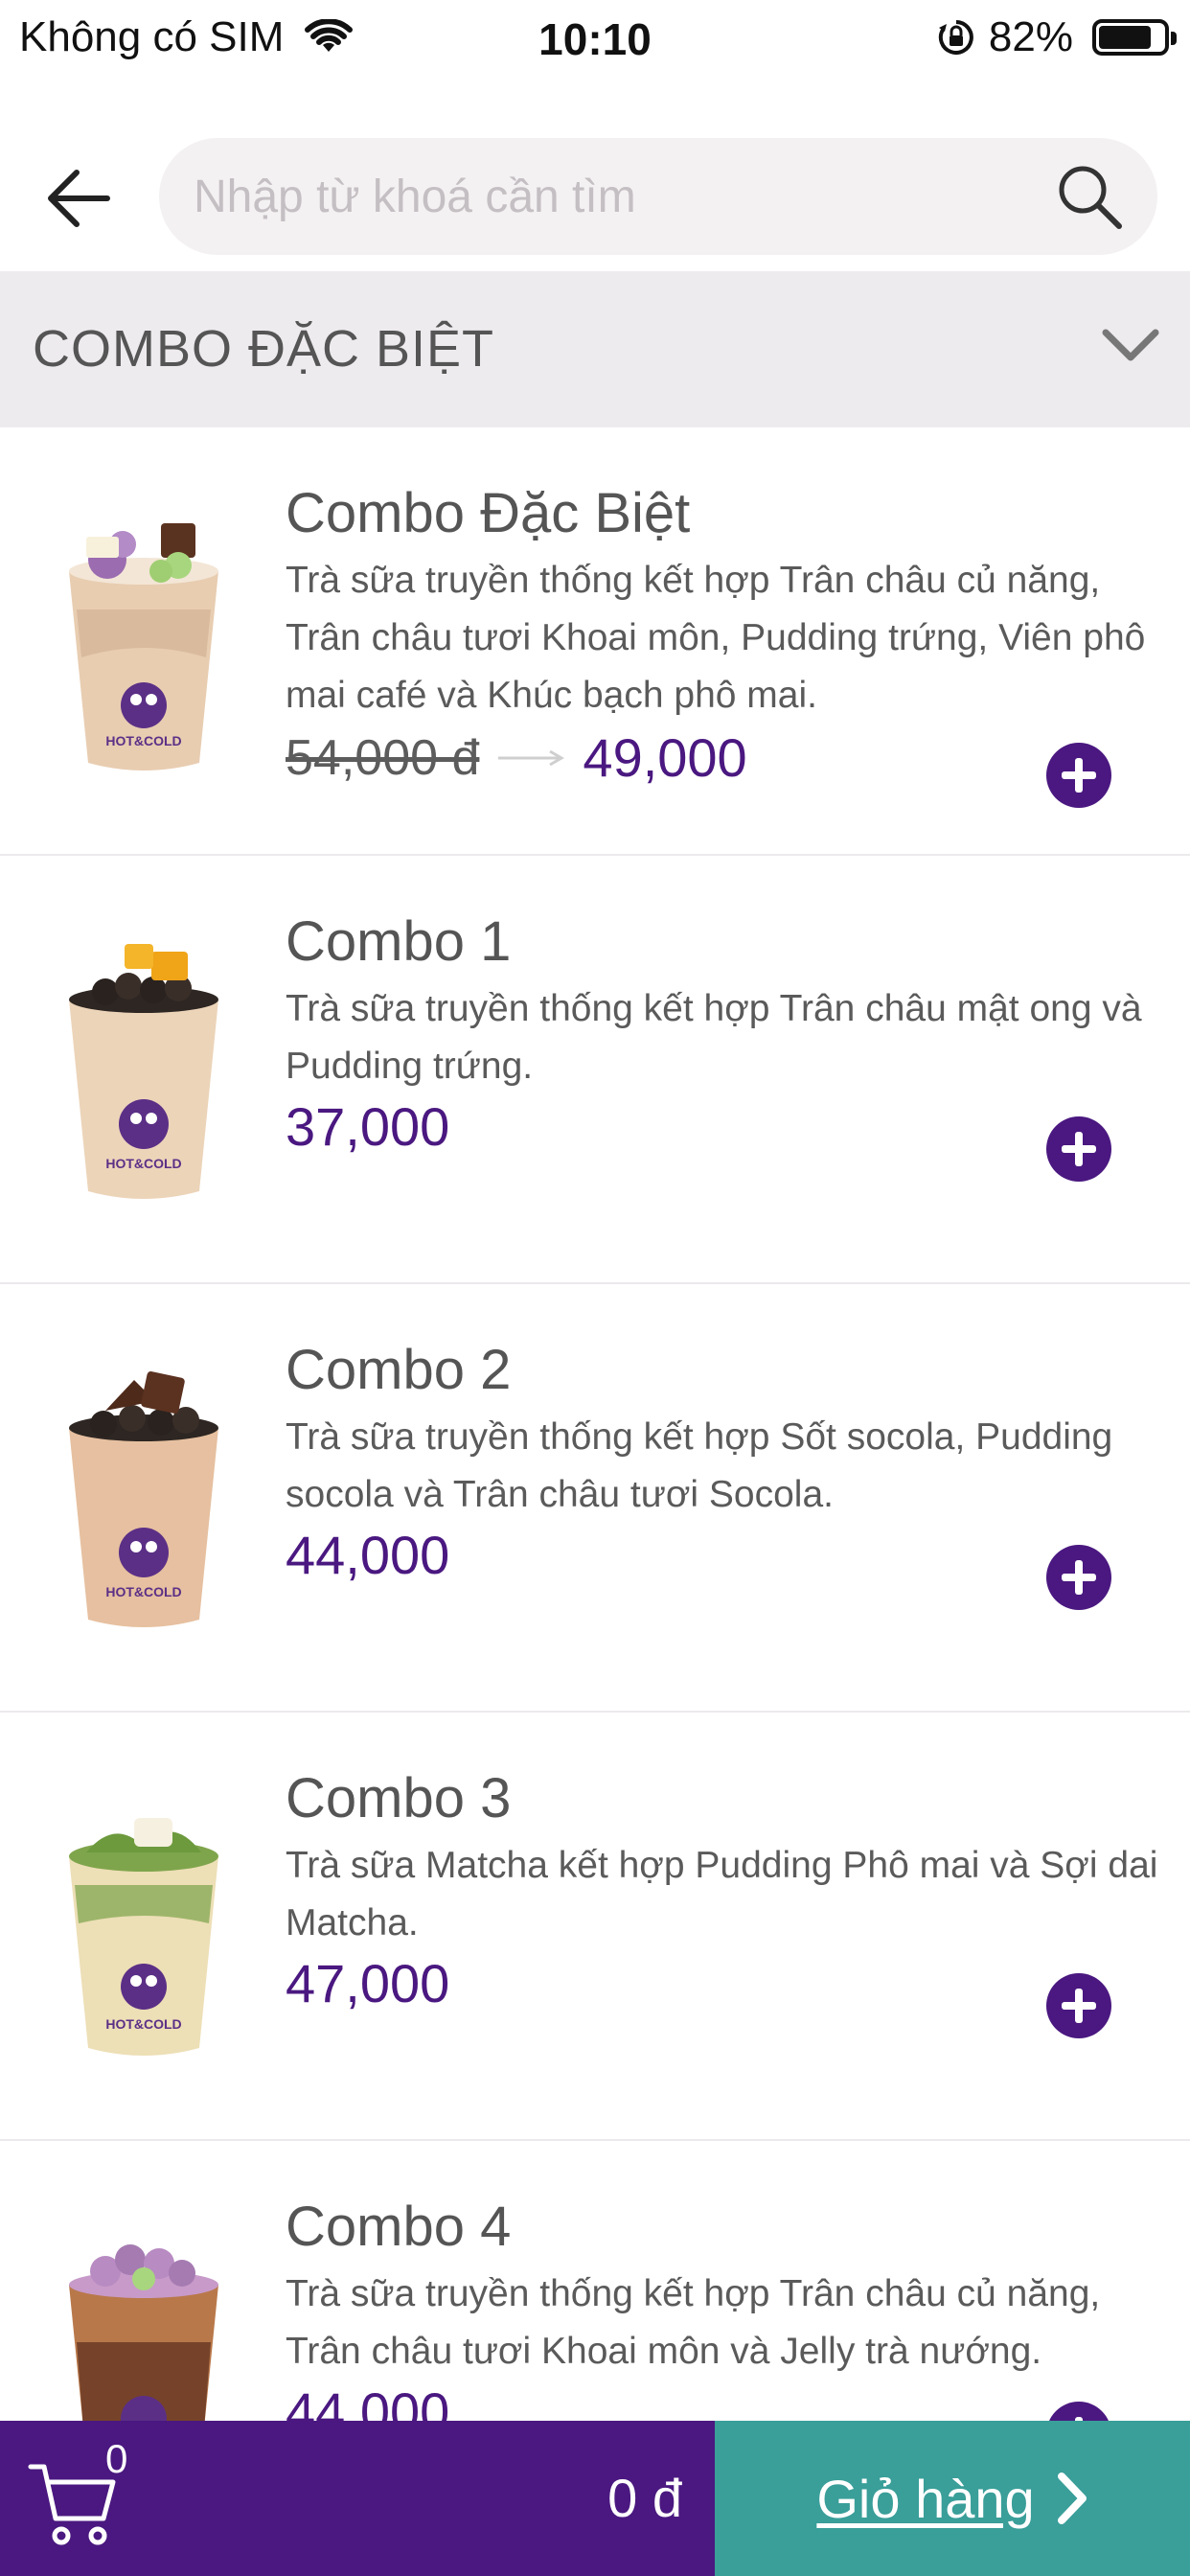 The height and width of the screenshot is (2576, 1190). I want to click on product-name: Combo 1, so click(399, 941).